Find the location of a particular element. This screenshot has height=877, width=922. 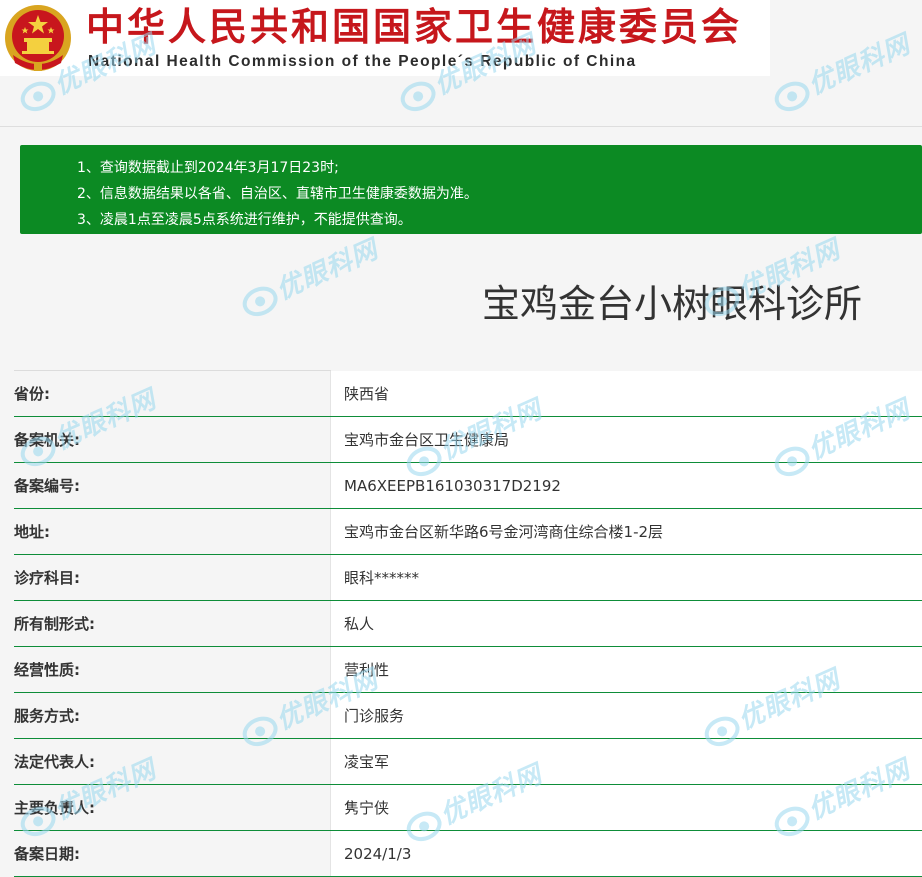

field-value-business-nature: 营利性 is located at coordinates (626, 670).